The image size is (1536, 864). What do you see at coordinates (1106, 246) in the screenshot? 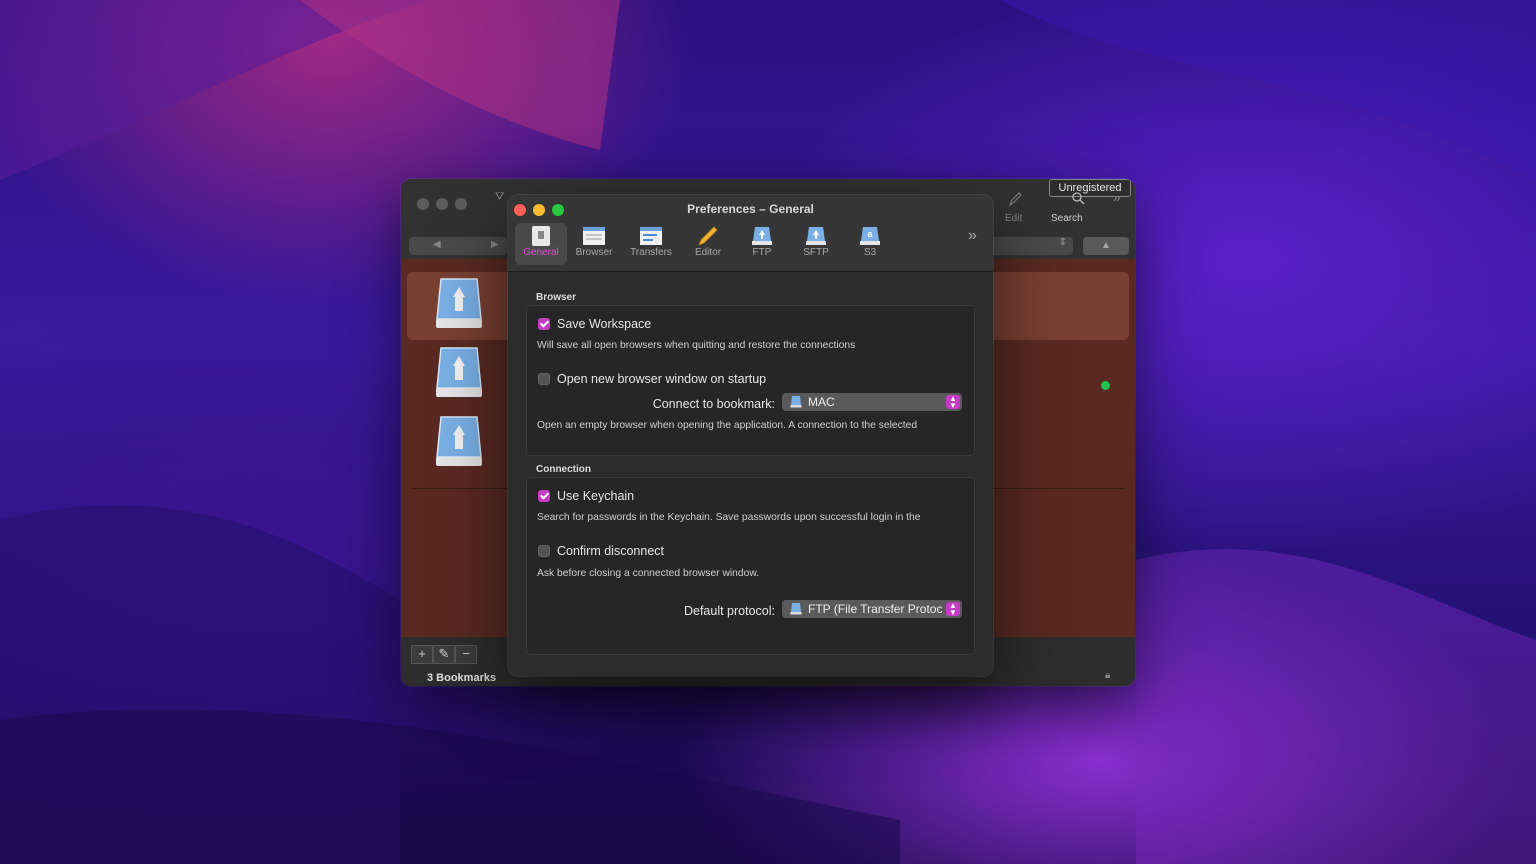
I see `parent-directory-button: ▲` at bounding box center [1106, 246].